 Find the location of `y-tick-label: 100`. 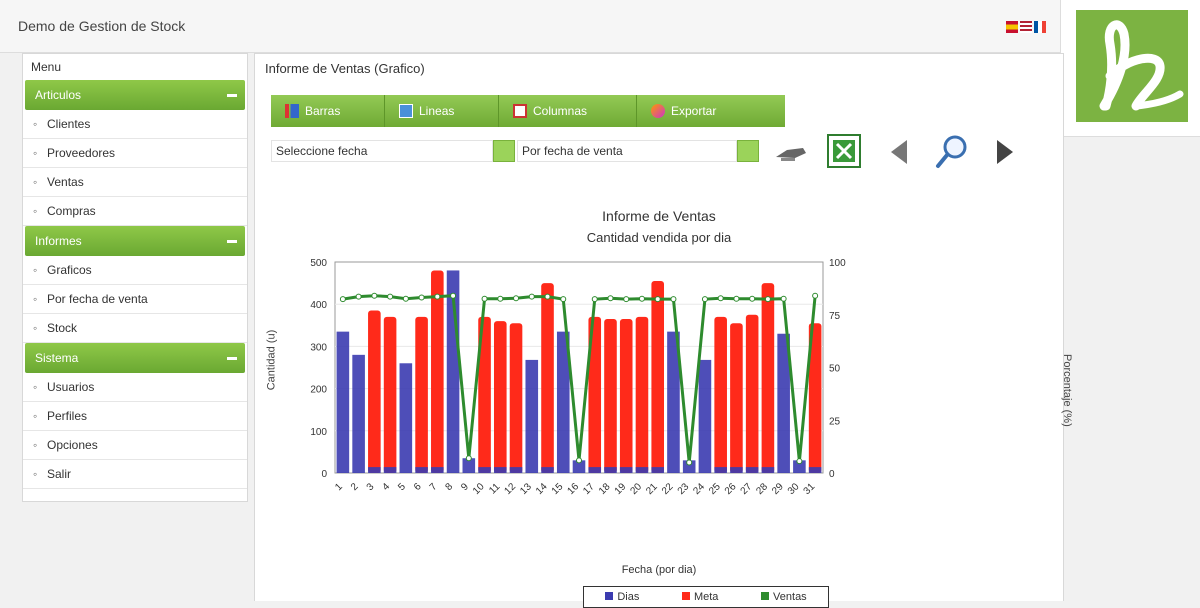

y-tick-label: 100 is located at coordinates (318, 432).